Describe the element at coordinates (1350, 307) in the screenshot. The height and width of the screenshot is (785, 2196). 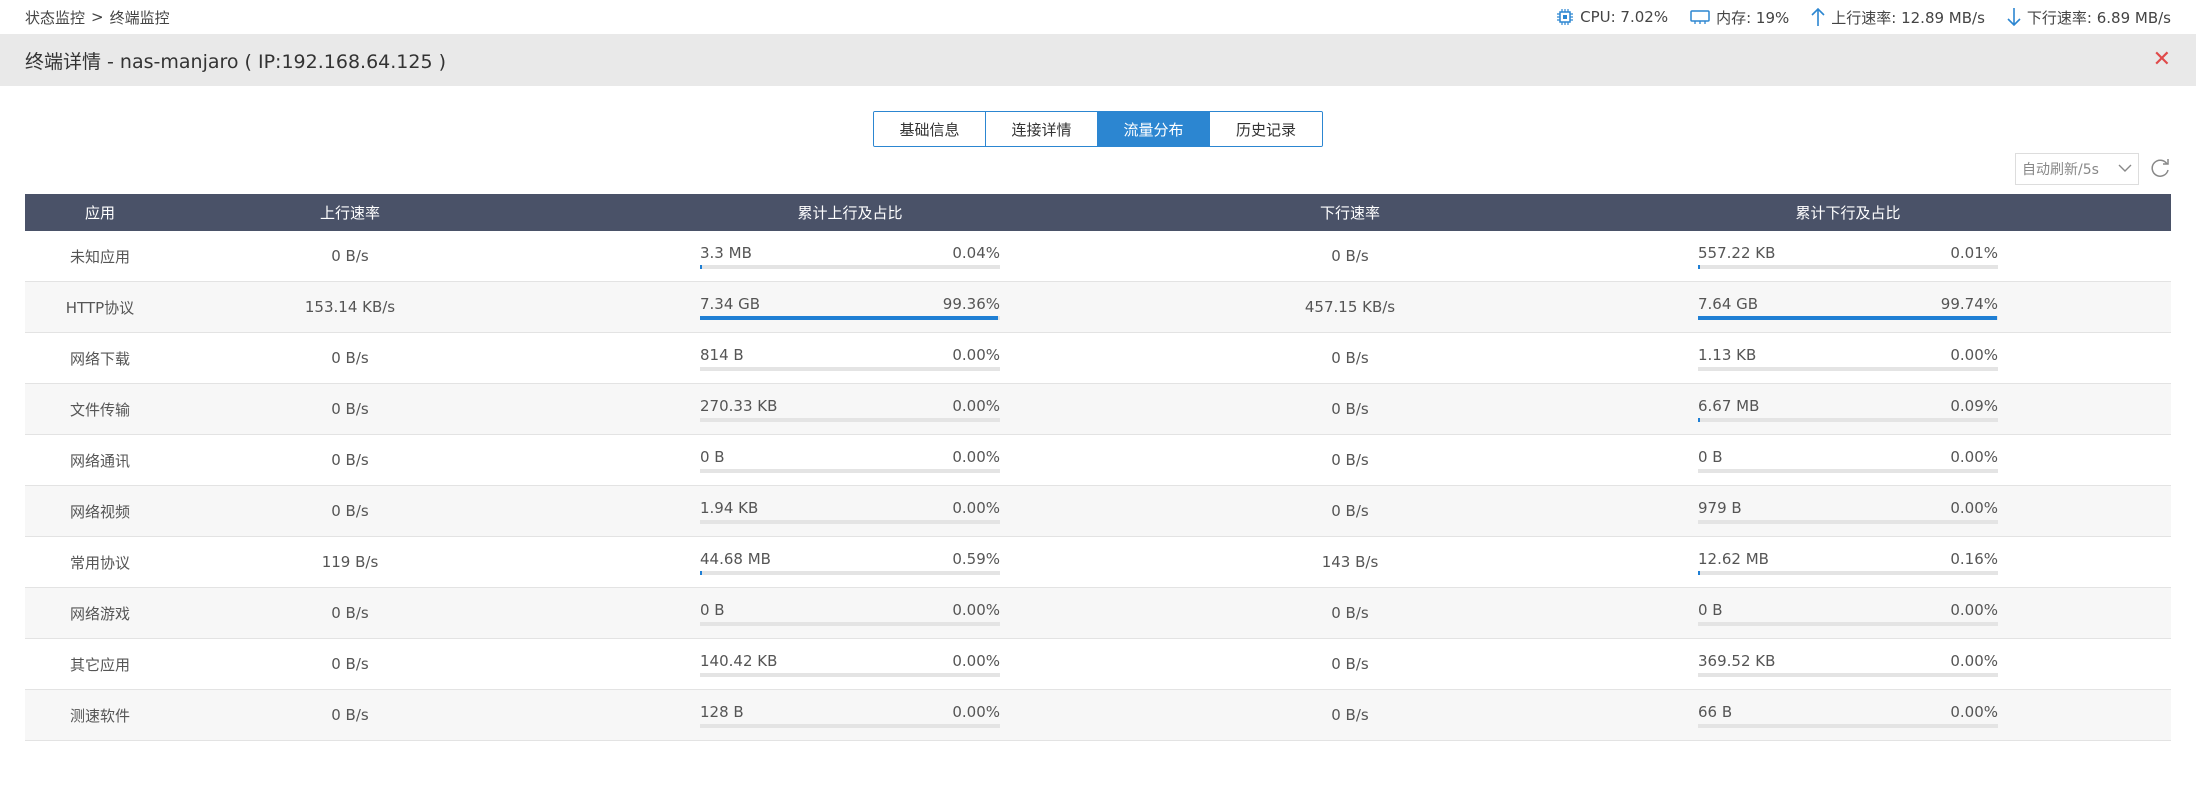
I see `cell-down-rate: 457.15 KB/s` at that location.